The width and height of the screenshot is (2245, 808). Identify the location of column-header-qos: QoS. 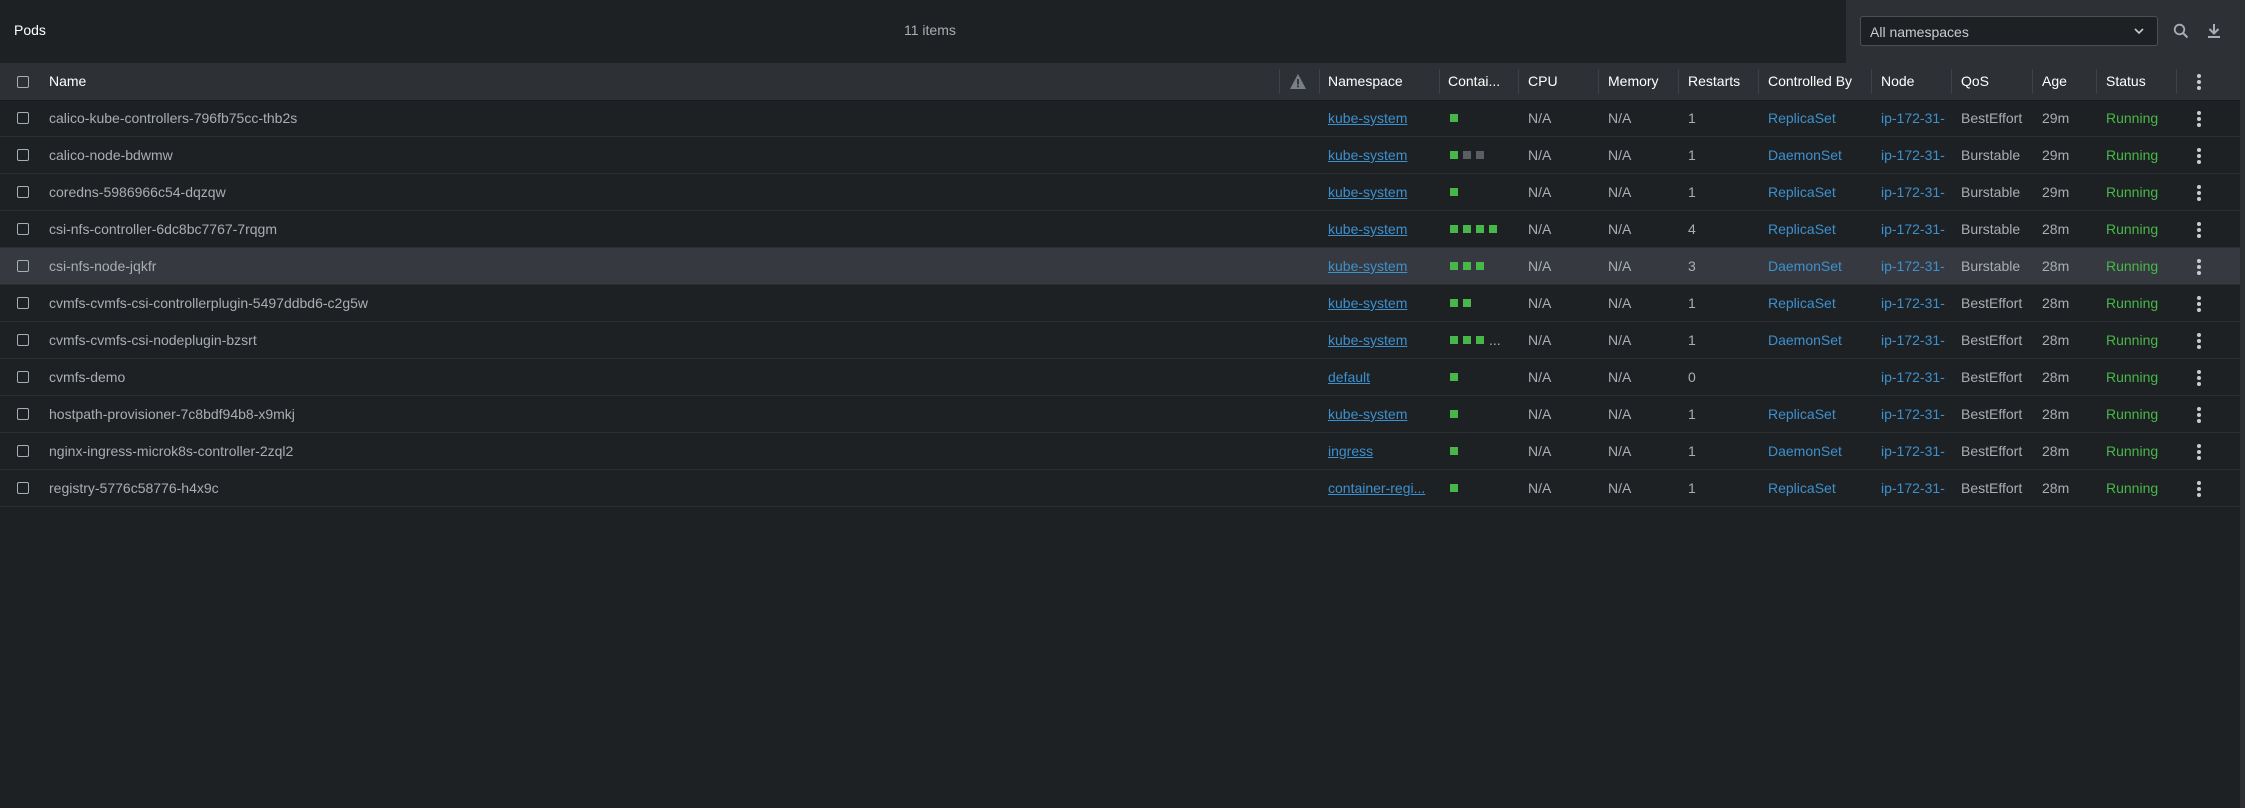
(1975, 81).